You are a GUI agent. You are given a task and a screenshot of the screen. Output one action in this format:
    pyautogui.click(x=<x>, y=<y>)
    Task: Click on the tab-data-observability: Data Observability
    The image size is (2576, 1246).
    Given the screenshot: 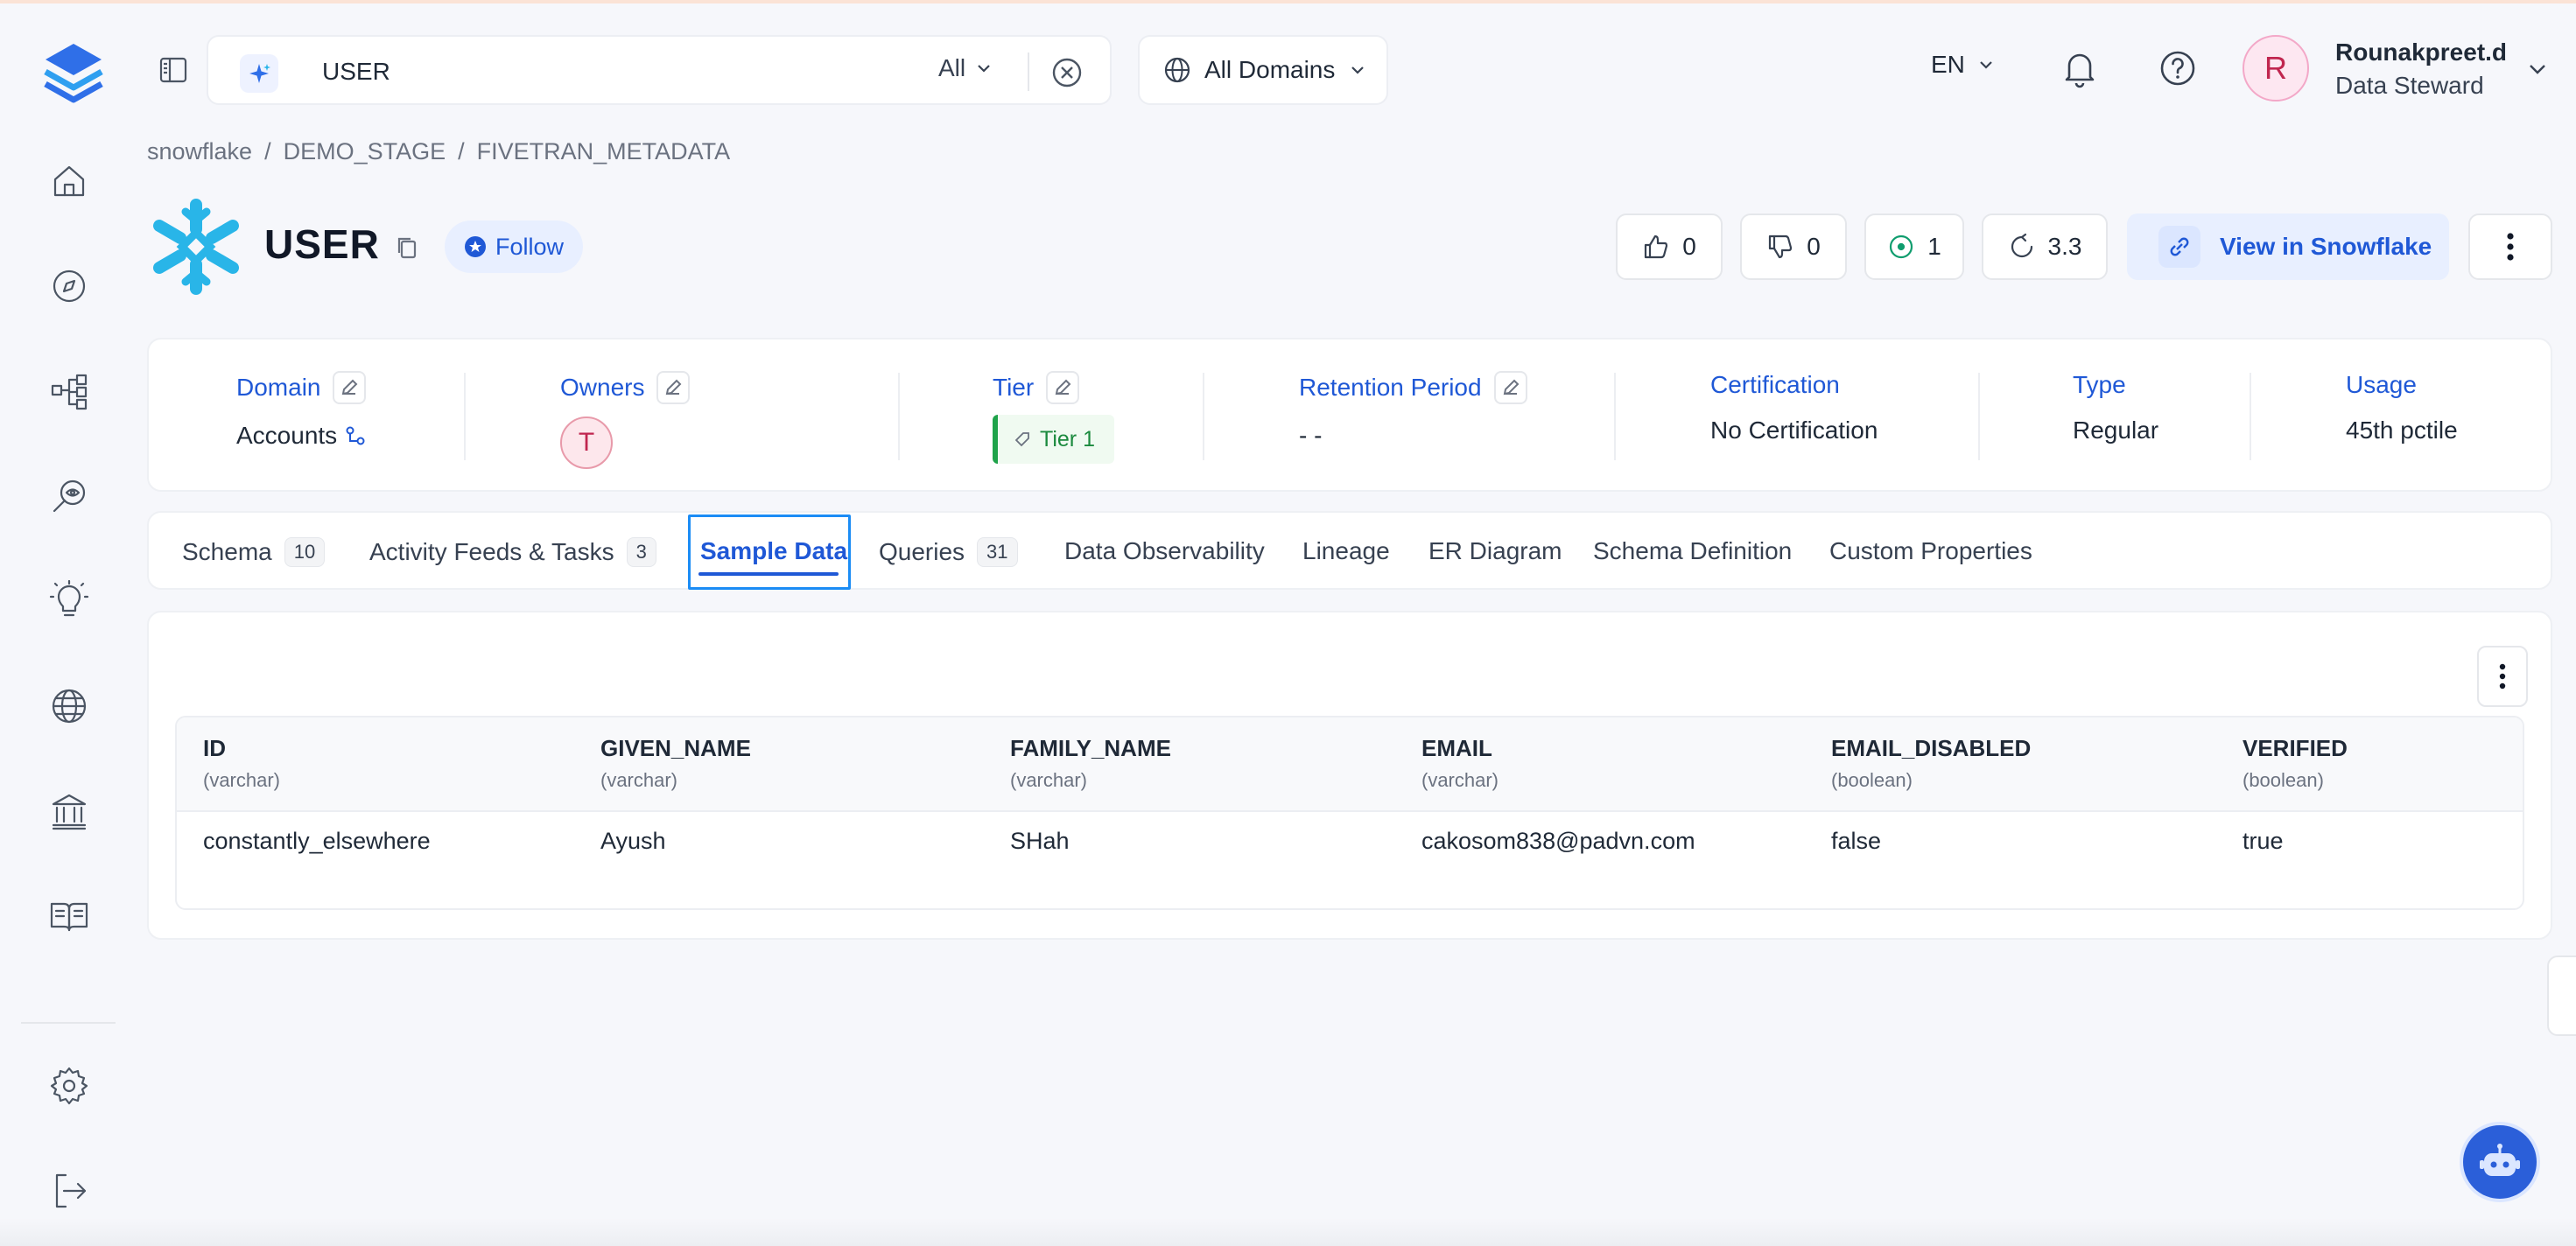 What is the action you would take?
    pyautogui.click(x=1165, y=551)
    